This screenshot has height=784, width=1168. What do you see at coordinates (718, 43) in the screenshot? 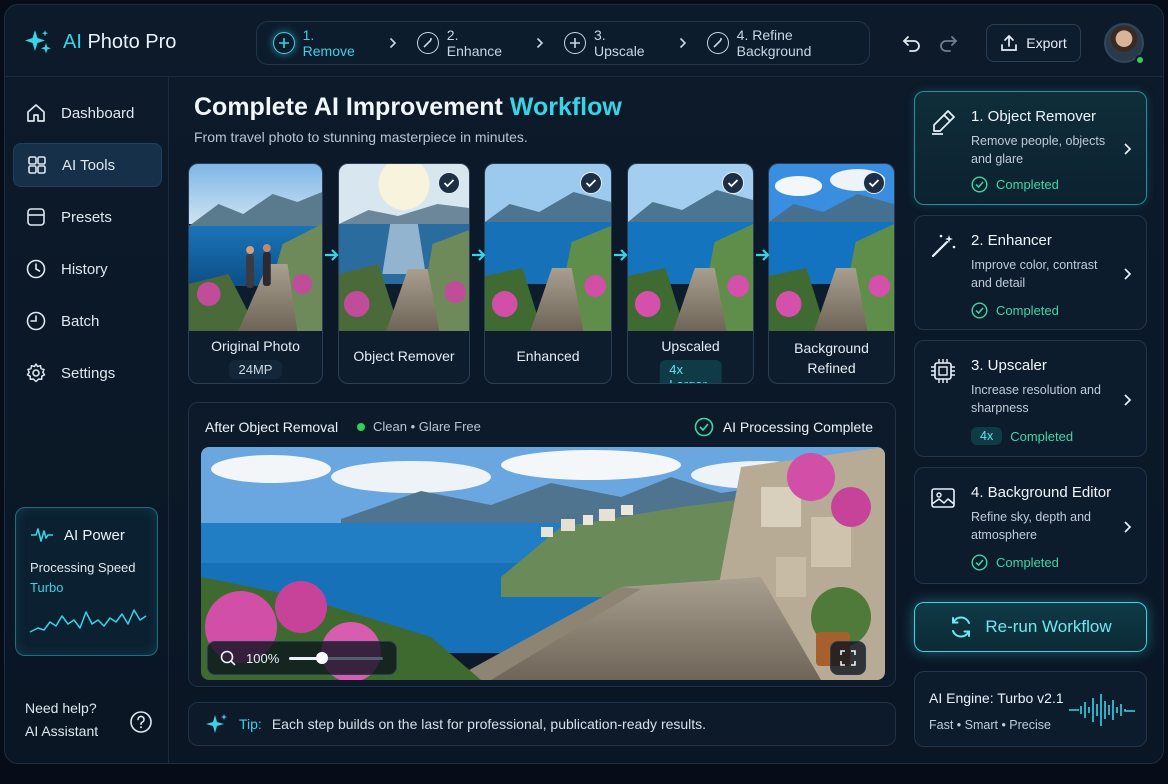
I see `wand-circle-icon` at bounding box center [718, 43].